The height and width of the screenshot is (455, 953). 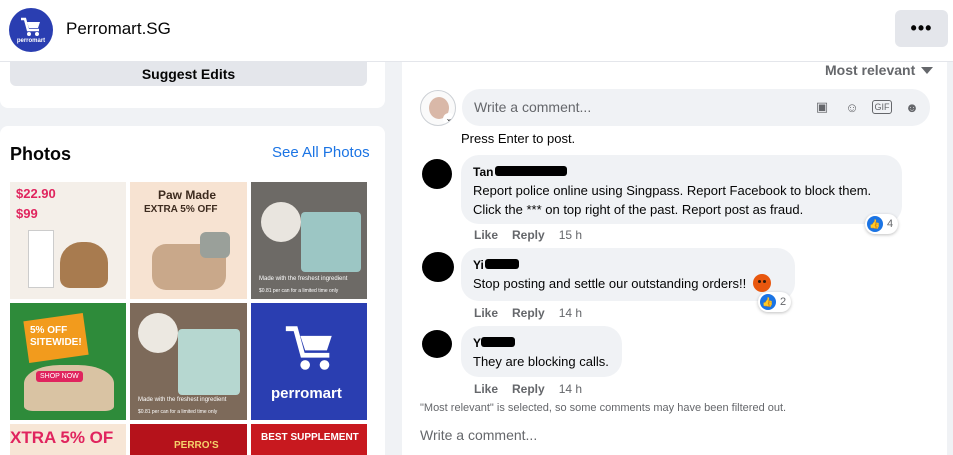 What do you see at coordinates (56, 336) in the screenshot?
I see `photo-caption: 5% OFF SITEWIDE!` at bounding box center [56, 336].